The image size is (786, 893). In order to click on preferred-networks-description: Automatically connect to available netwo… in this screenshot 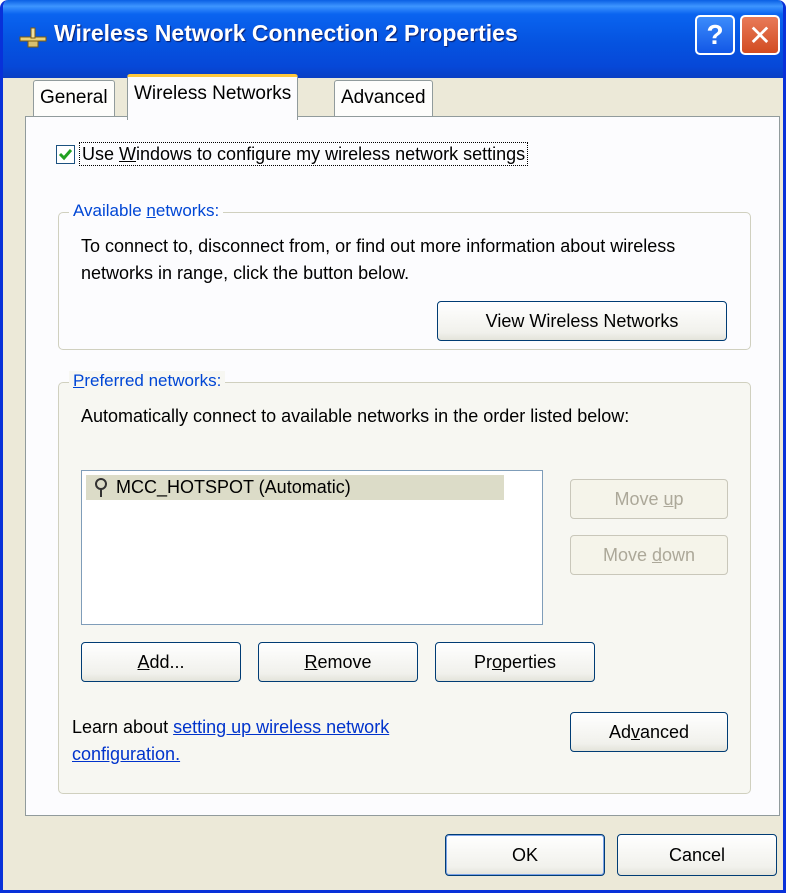, I will do `click(355, 416)`.